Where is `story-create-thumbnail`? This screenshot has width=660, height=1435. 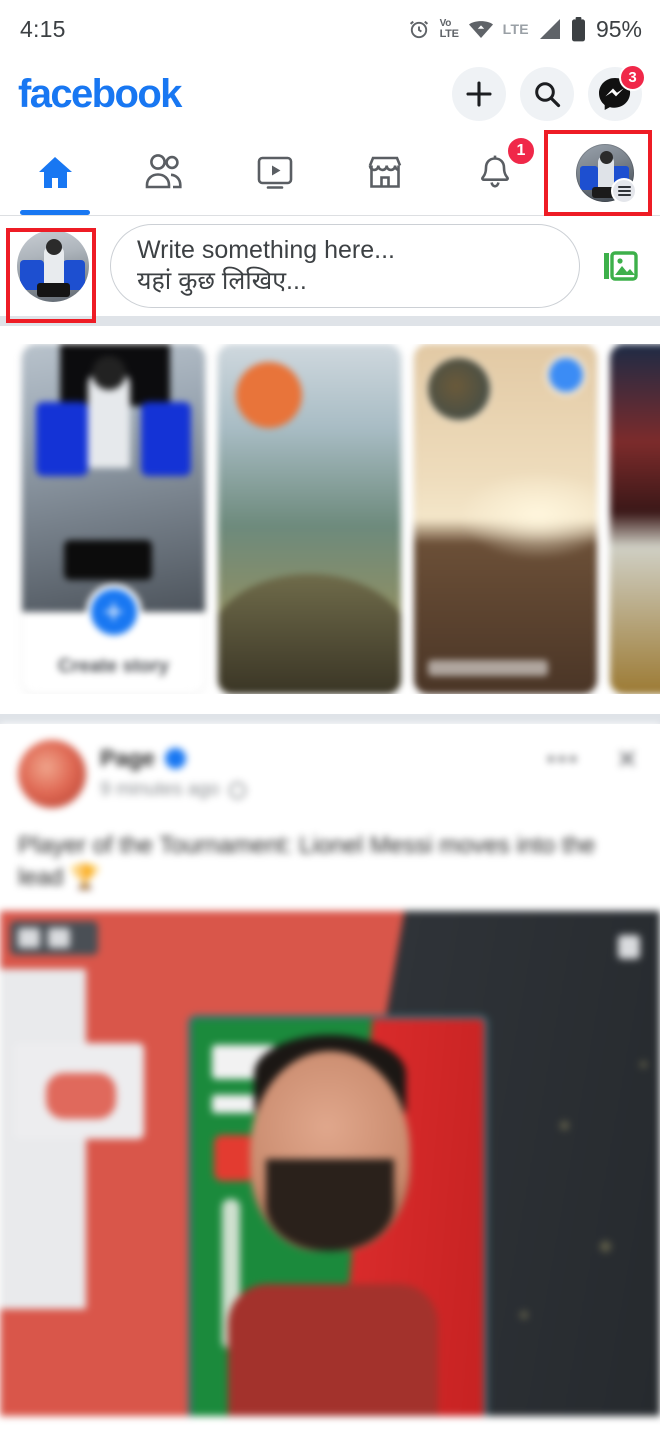 story-create-thumbnail is located at coordinates (113, 478).